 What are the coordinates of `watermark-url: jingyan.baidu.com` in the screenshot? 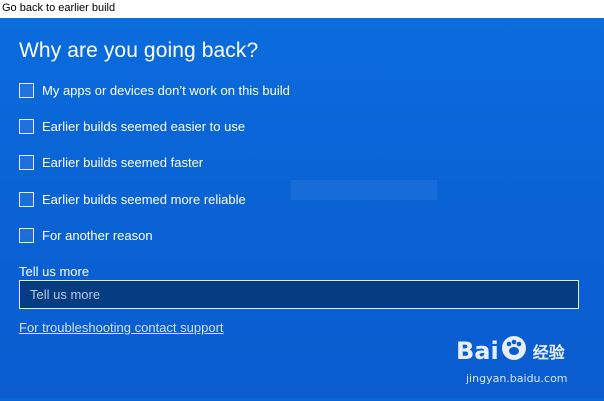 It's located at (517, 378).